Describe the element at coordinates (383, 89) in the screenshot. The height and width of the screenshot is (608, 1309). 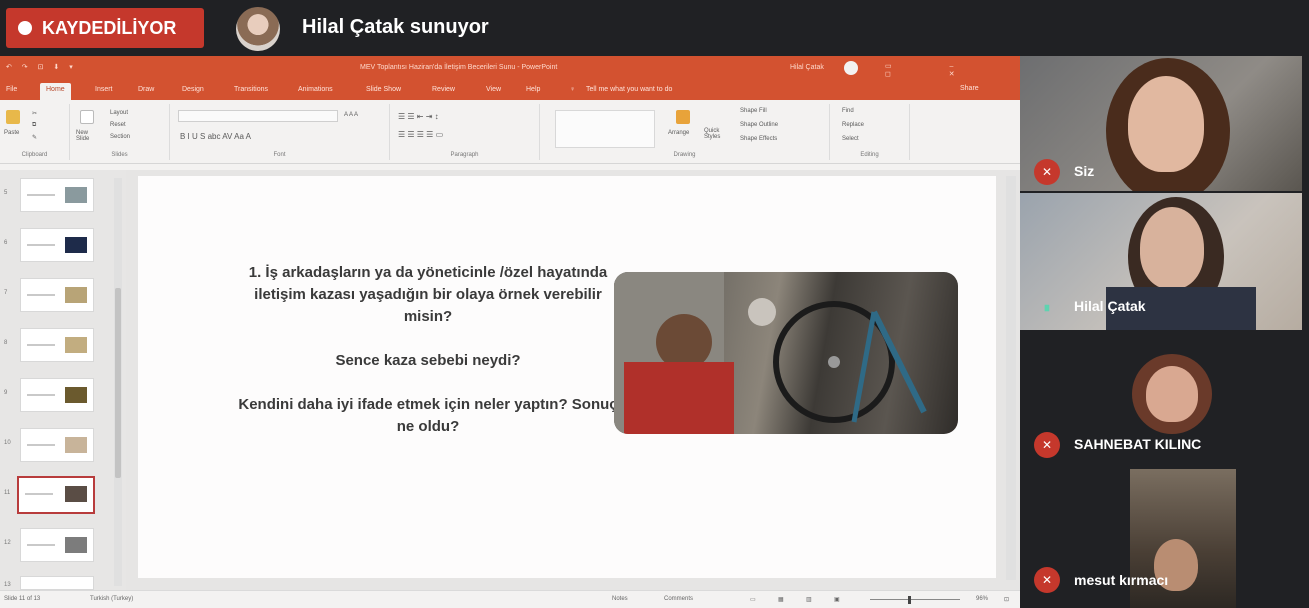
I see `tab-slide-show: Slide Show` at that location.